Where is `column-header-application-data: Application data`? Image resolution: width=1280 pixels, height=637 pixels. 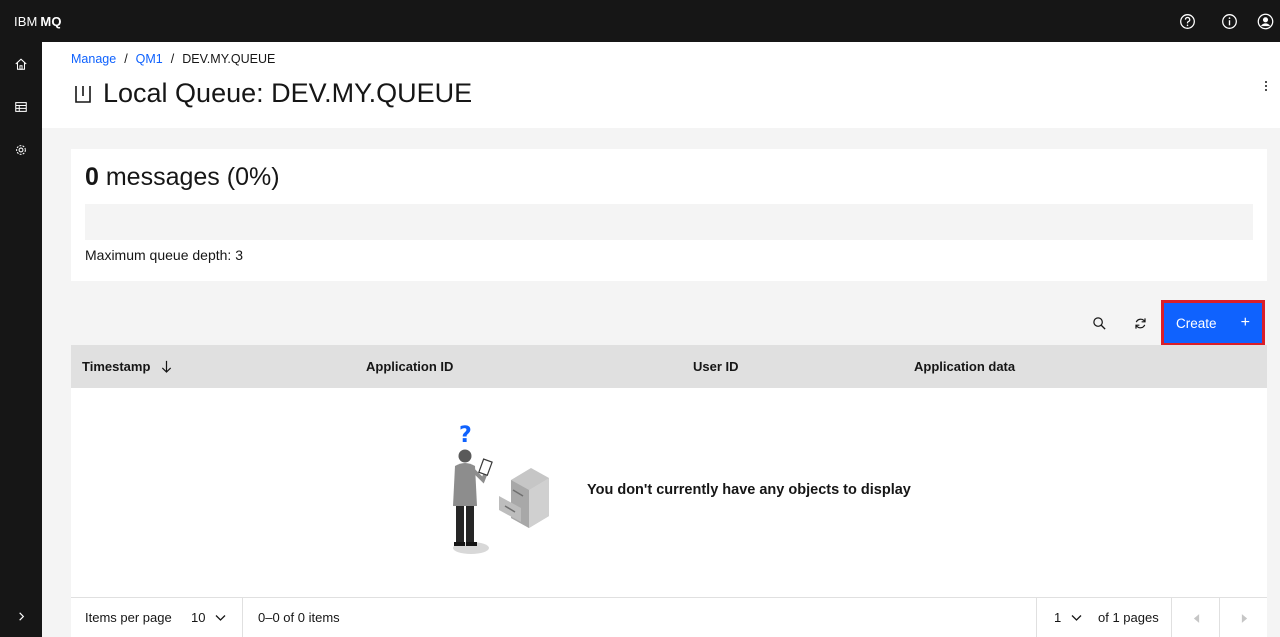 column-header-application-data: Application data is located at coordinates (964, 366).